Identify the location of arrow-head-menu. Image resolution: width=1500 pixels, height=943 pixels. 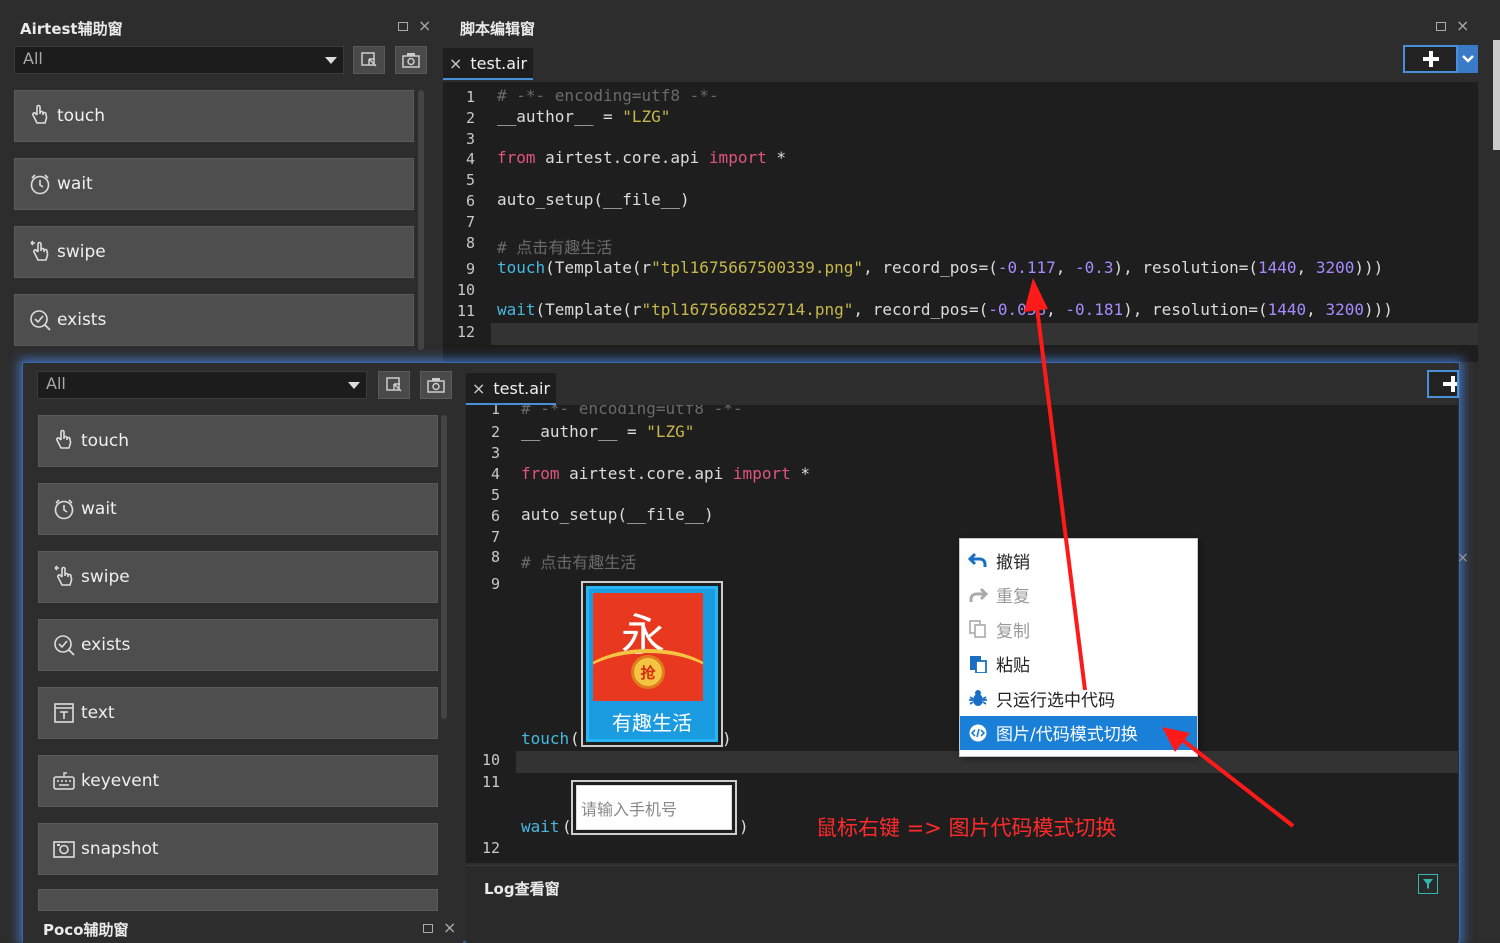
(1176, 739).